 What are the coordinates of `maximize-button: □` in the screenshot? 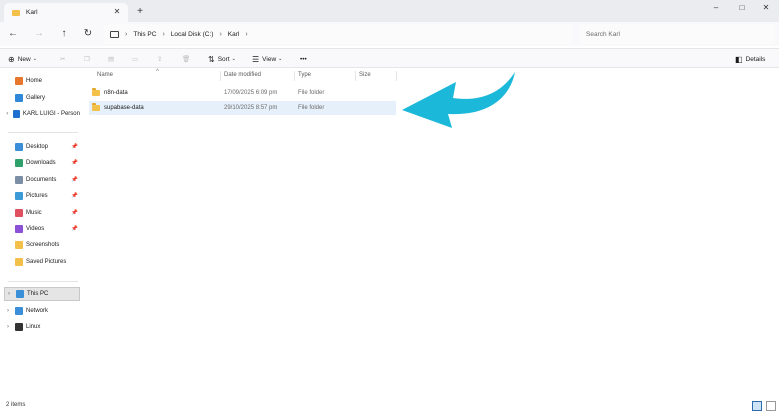 It's located at (742, 8).